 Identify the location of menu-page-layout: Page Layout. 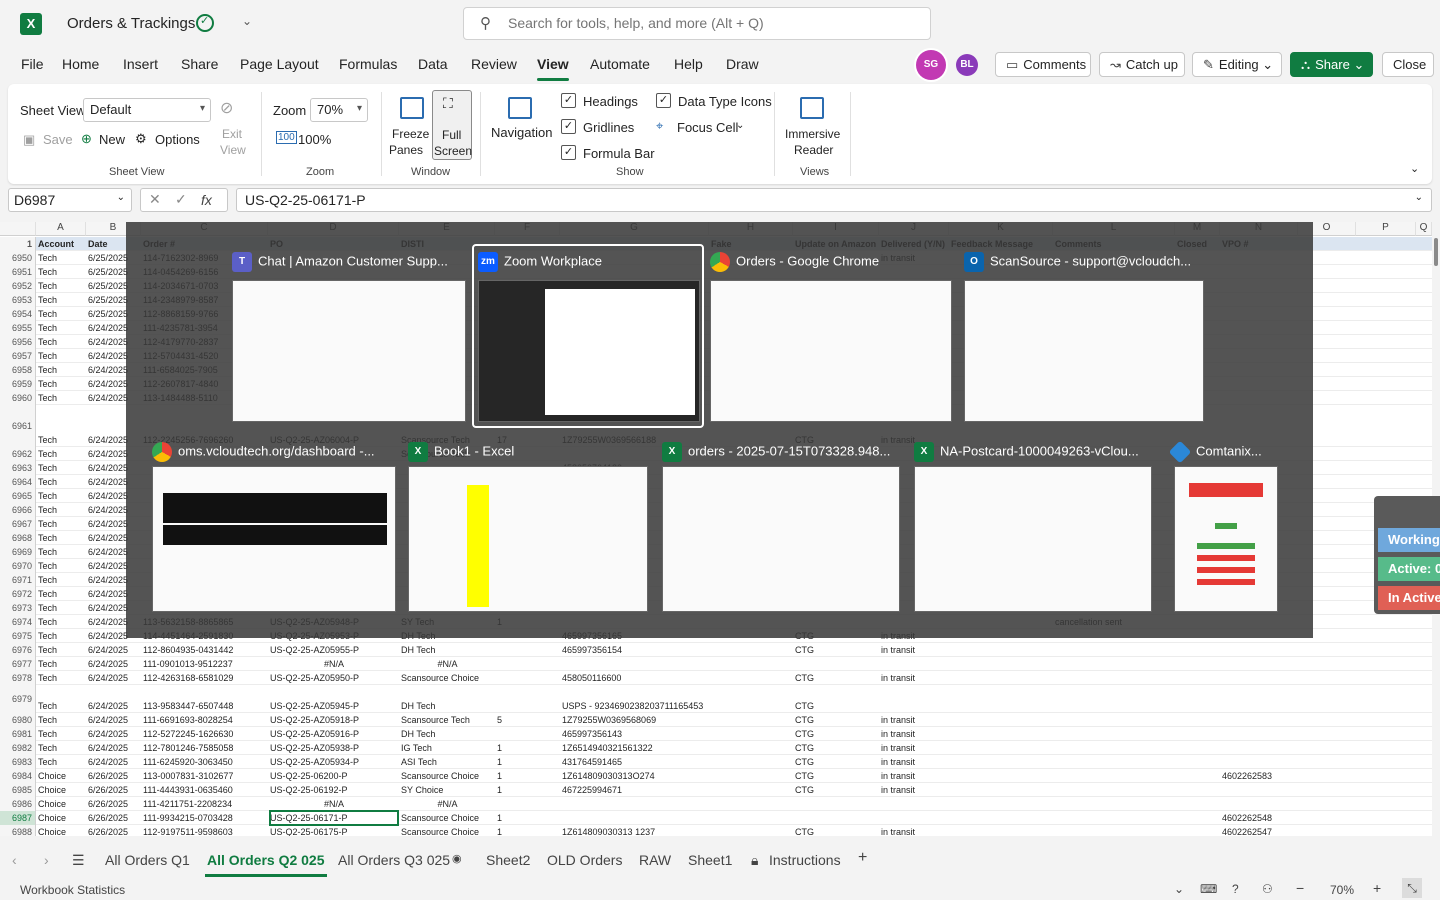
(279, 64).